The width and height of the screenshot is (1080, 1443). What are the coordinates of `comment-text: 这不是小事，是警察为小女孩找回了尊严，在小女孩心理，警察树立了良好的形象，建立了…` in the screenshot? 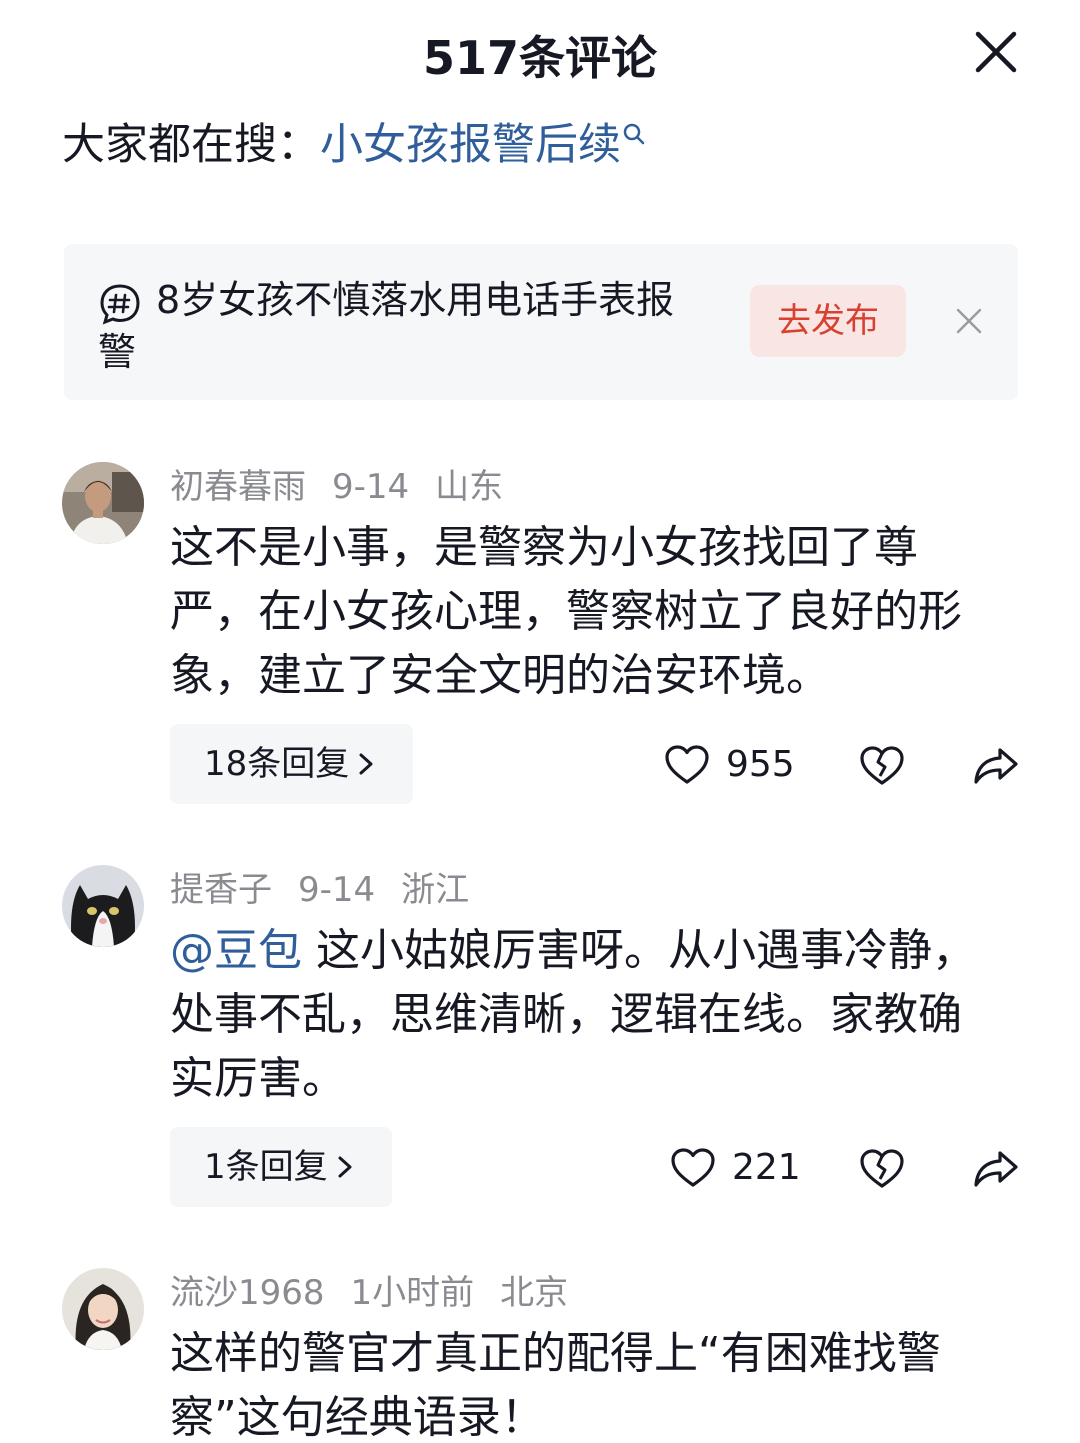 It's located at (585, 612).